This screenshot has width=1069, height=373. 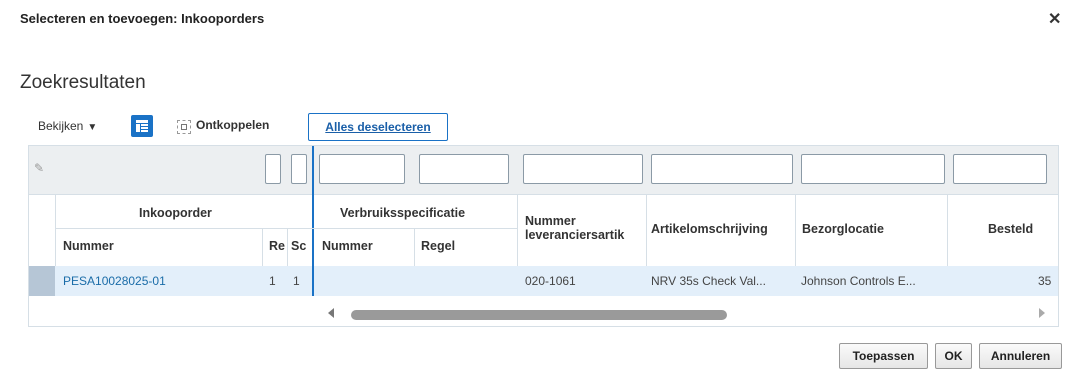 I want to click on filter-ordered, so click(x=1000, y=169).